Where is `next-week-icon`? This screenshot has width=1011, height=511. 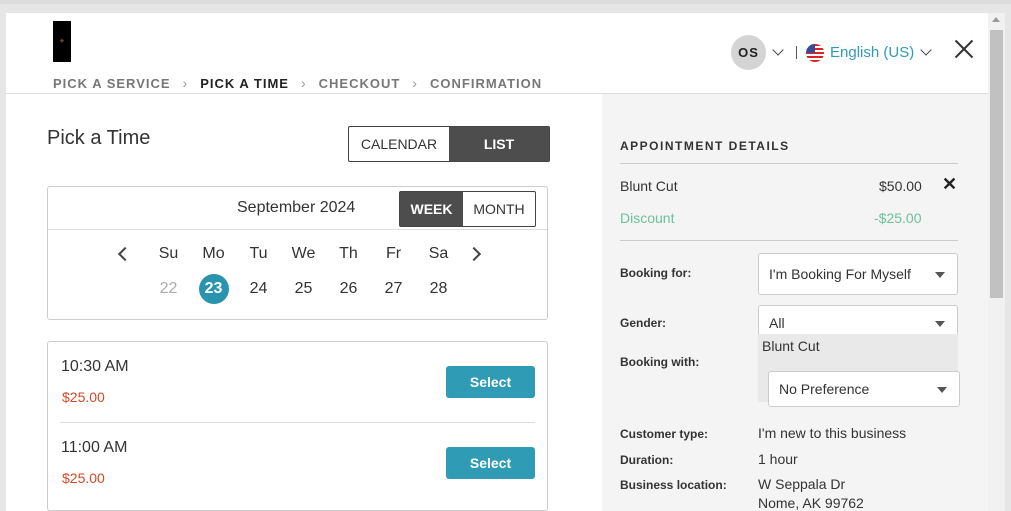
next-week-icon is located at coordinates (474, 254).